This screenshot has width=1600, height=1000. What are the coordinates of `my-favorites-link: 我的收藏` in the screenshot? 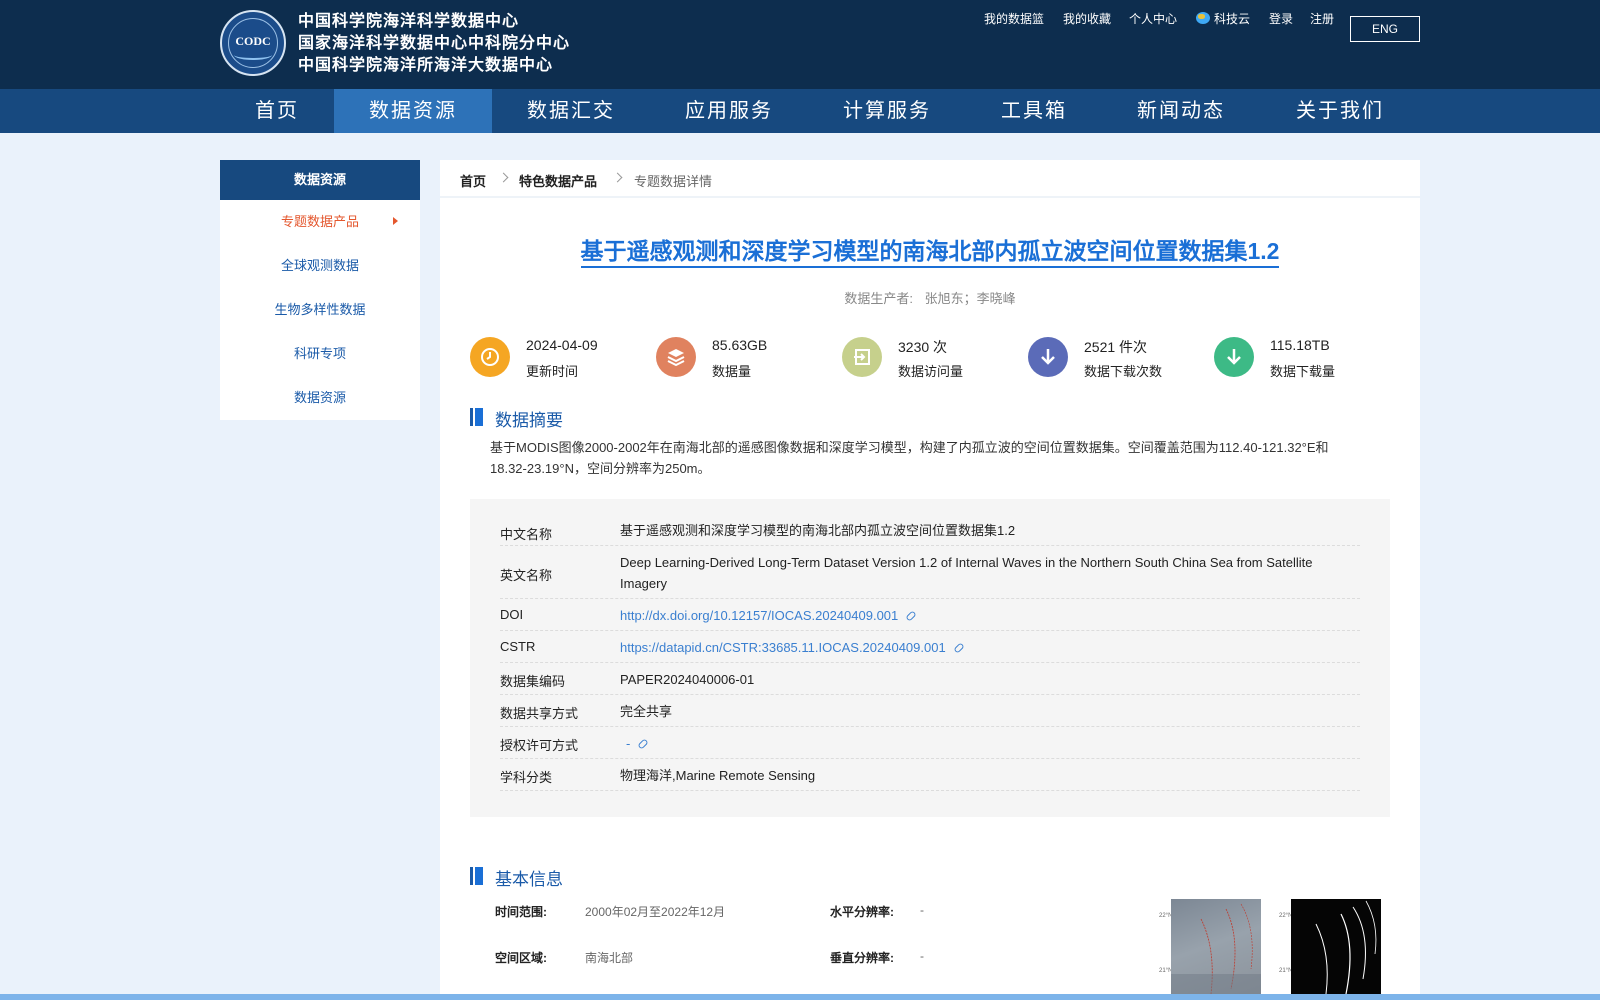 It's located at (1087, 19).